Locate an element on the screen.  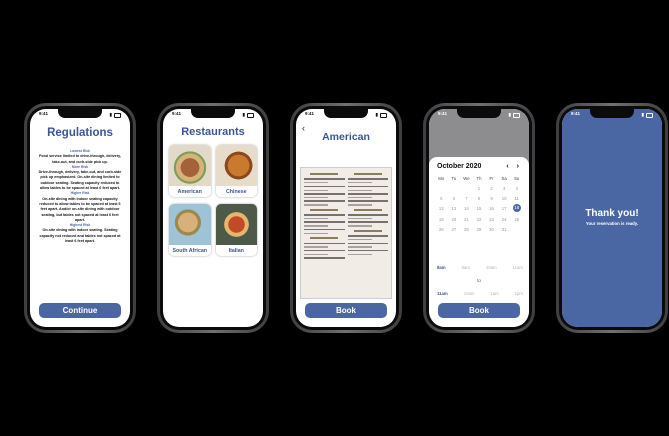
calendar-day: 7 is located at coordinates (466, 198).